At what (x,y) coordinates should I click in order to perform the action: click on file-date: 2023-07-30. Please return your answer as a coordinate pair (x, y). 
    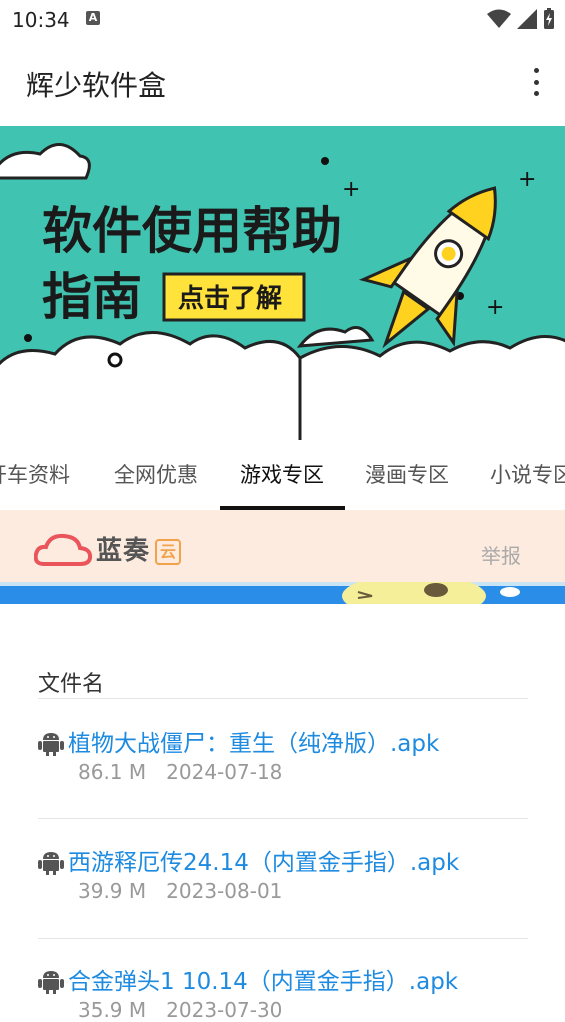
    Looking at the image, I should click on (224, 1010).